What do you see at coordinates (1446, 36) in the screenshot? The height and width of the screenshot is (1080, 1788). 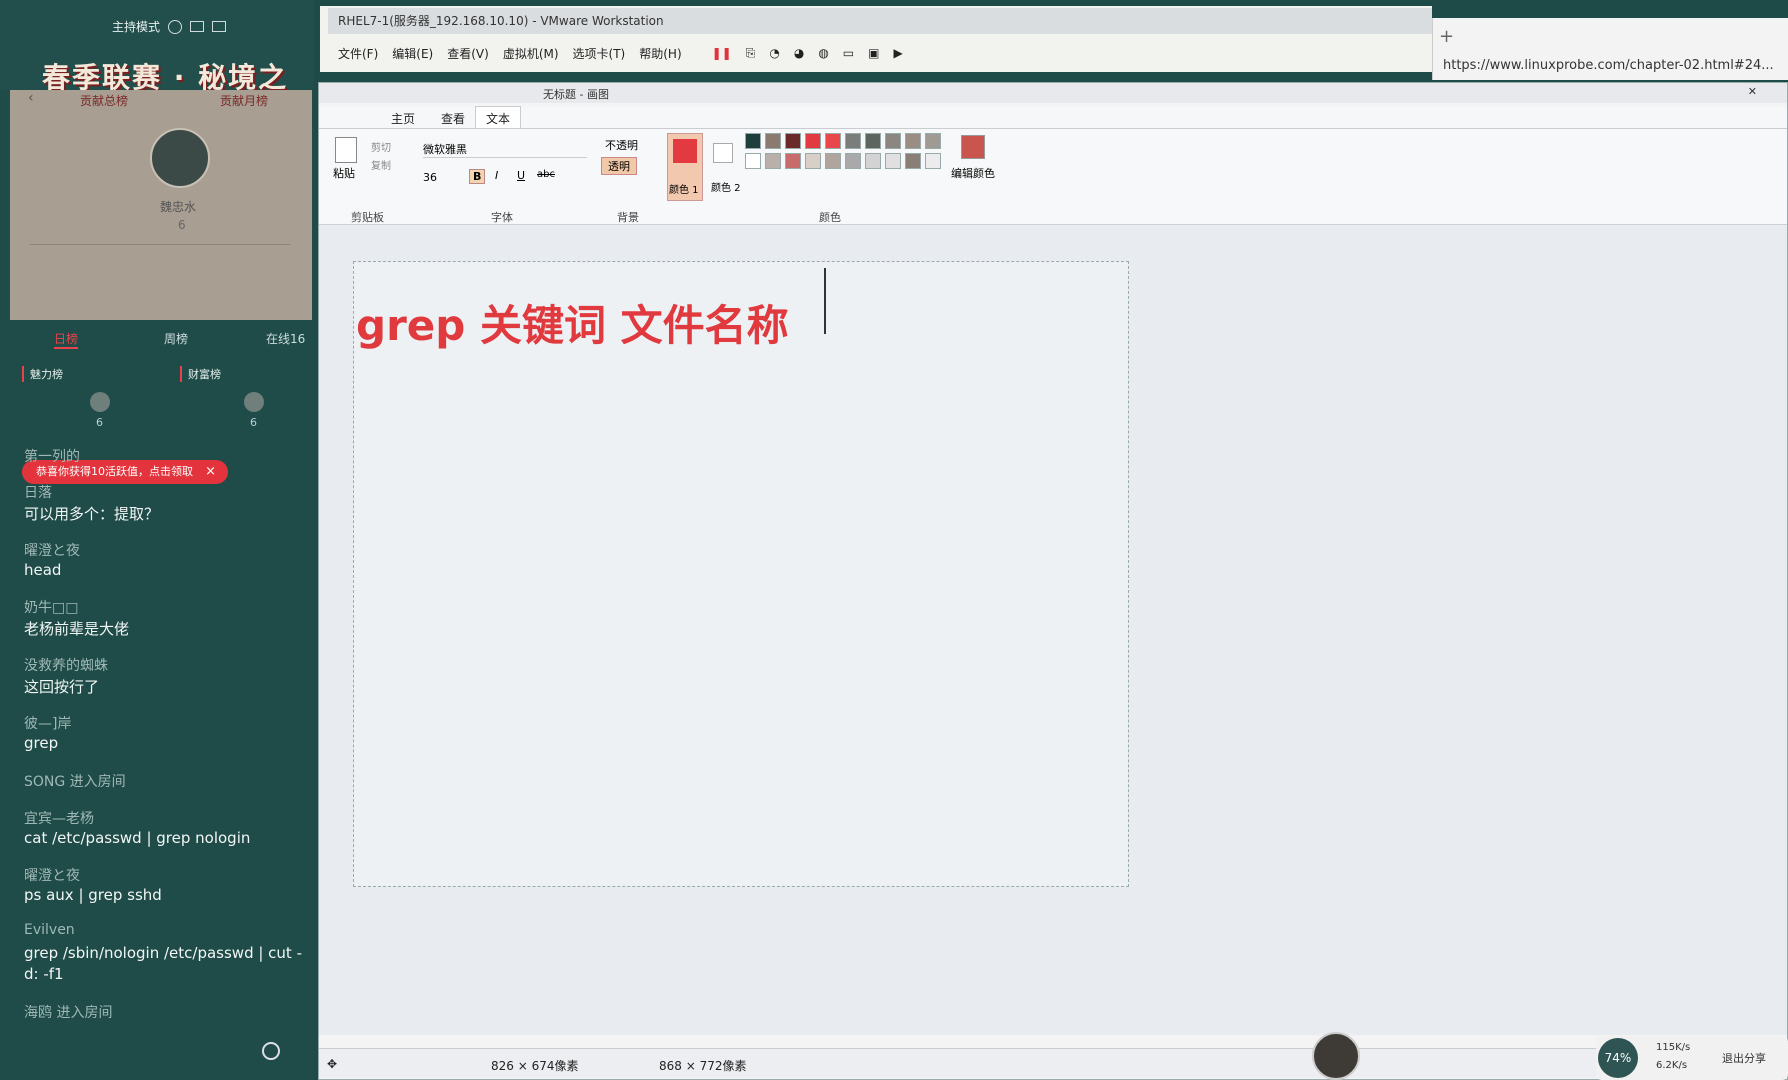 I see `new-tab-icon: +` at bounding box center [1446, 36].